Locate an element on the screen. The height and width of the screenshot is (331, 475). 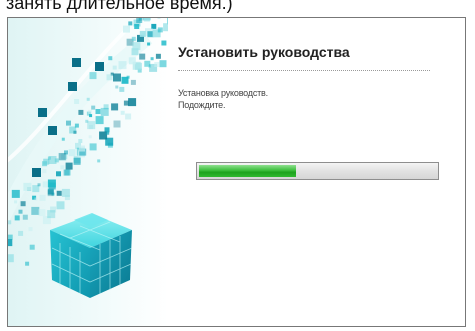
dialog-title: Установить руководства is located at coordinates (264, 52).